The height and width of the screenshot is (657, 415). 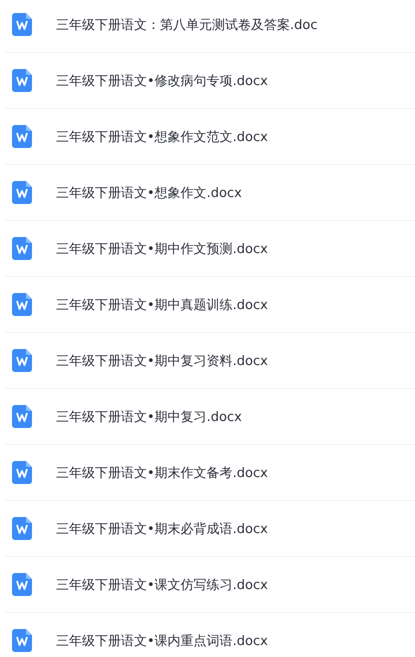 I want to click on file-name: 三年级下册语文•课文仿写练习.docx, so click(x=162, y=585).